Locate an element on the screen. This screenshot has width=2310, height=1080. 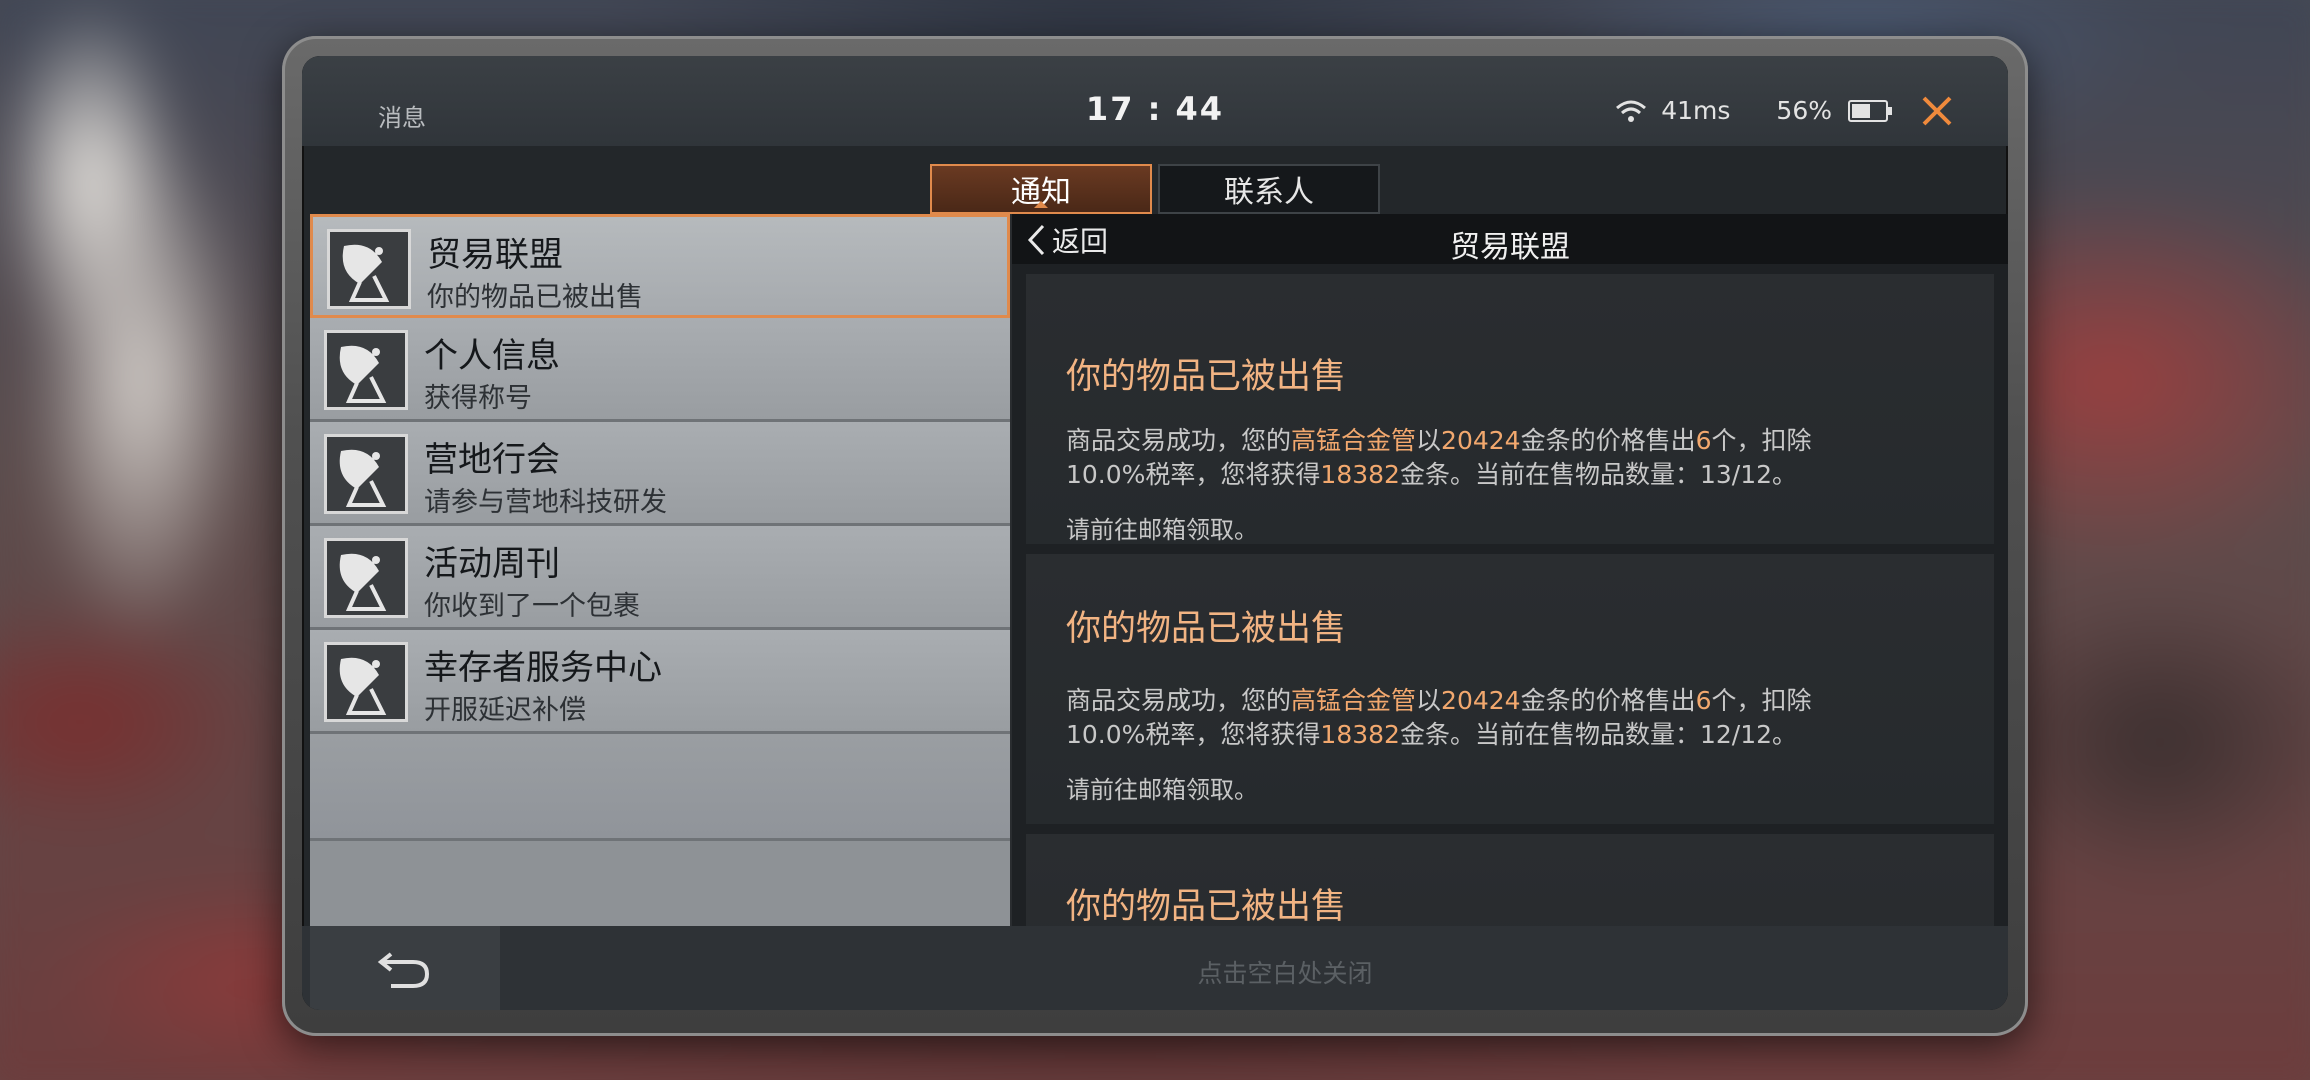
notification-title: 营地行会 is located at coordinates (492, 460).